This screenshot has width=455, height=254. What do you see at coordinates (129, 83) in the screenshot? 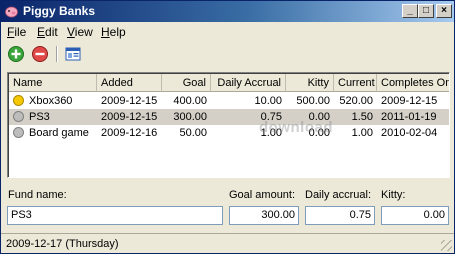
I see `column-header-added: Added` at bounding box center [129, 83].